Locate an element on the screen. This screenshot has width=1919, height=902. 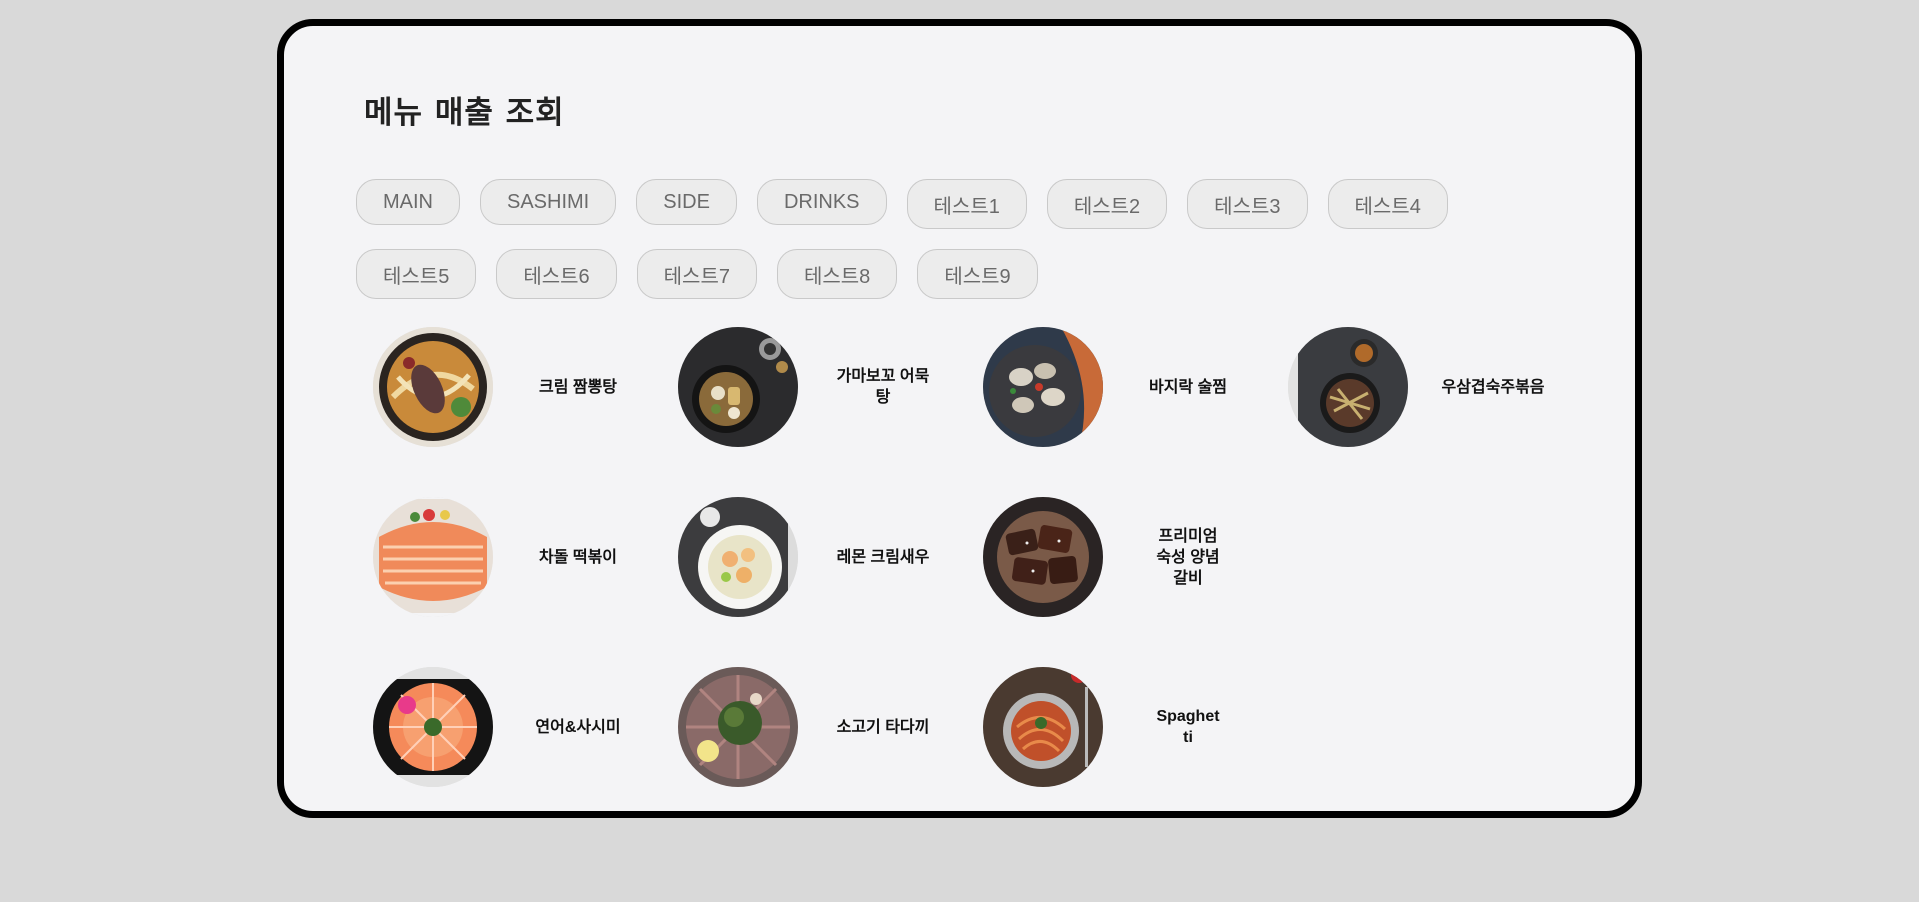
fishcake-soup-photo is located at coordinates (738, 387).